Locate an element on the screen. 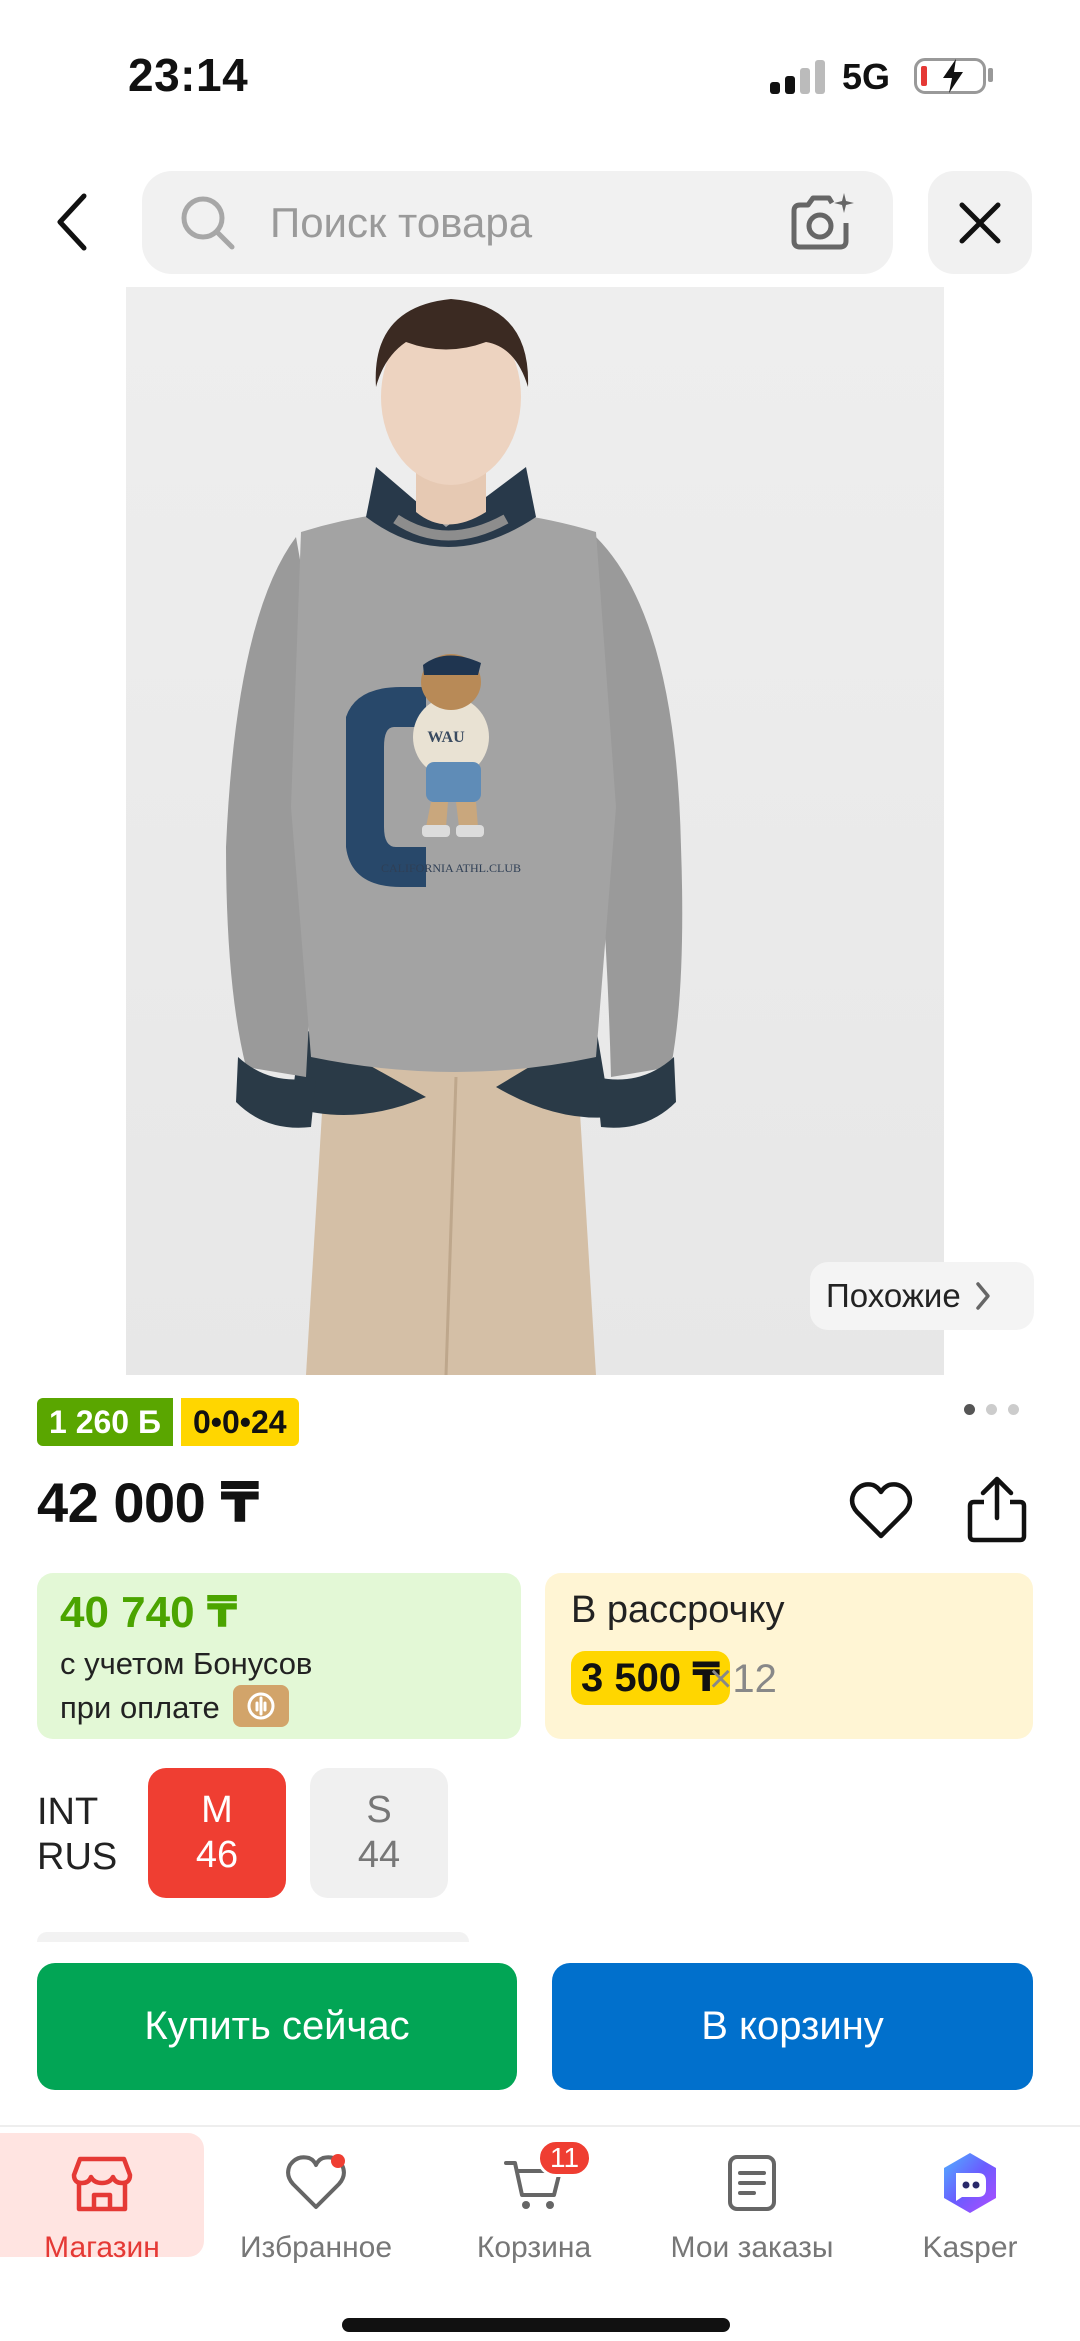 This screenshot has height=2341, width=1080. tab-shop: Магазин is located at coordinates (102, 2198).